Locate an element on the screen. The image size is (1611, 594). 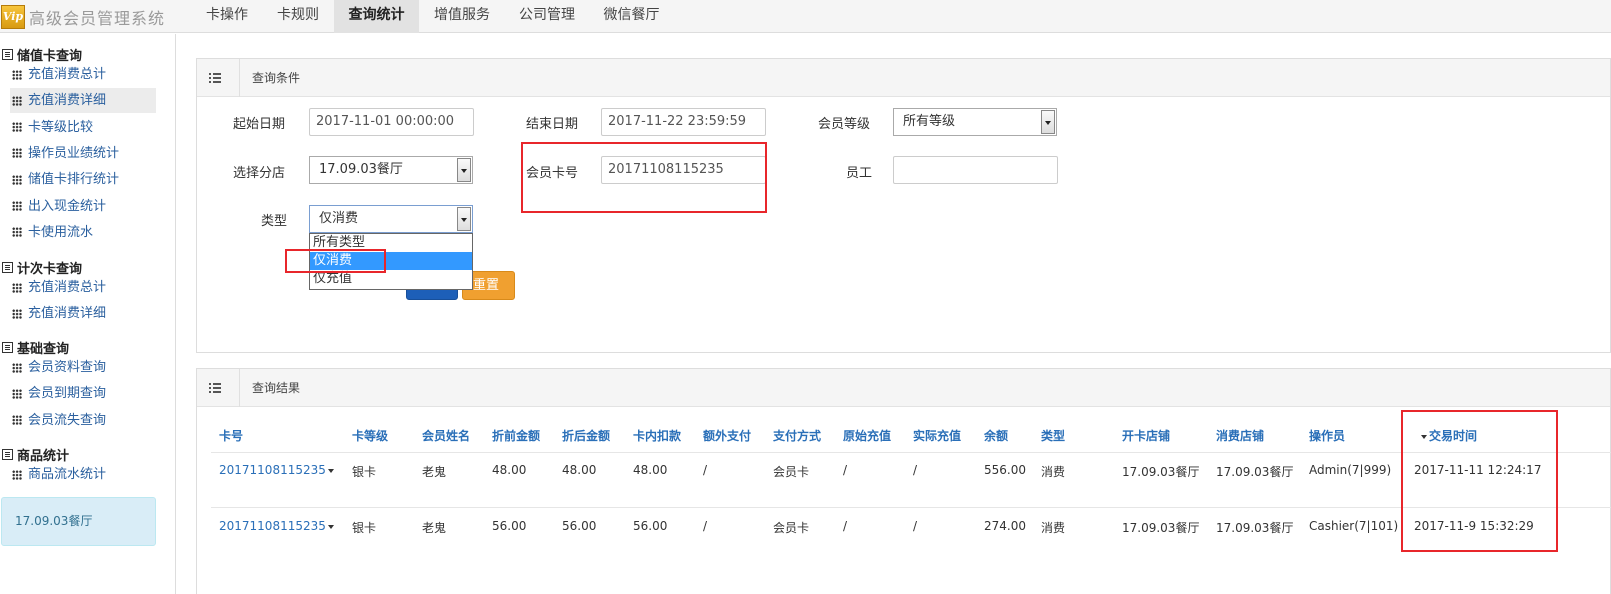
nav-tab-3: 增值服务 is located at coordinates (462, 16).